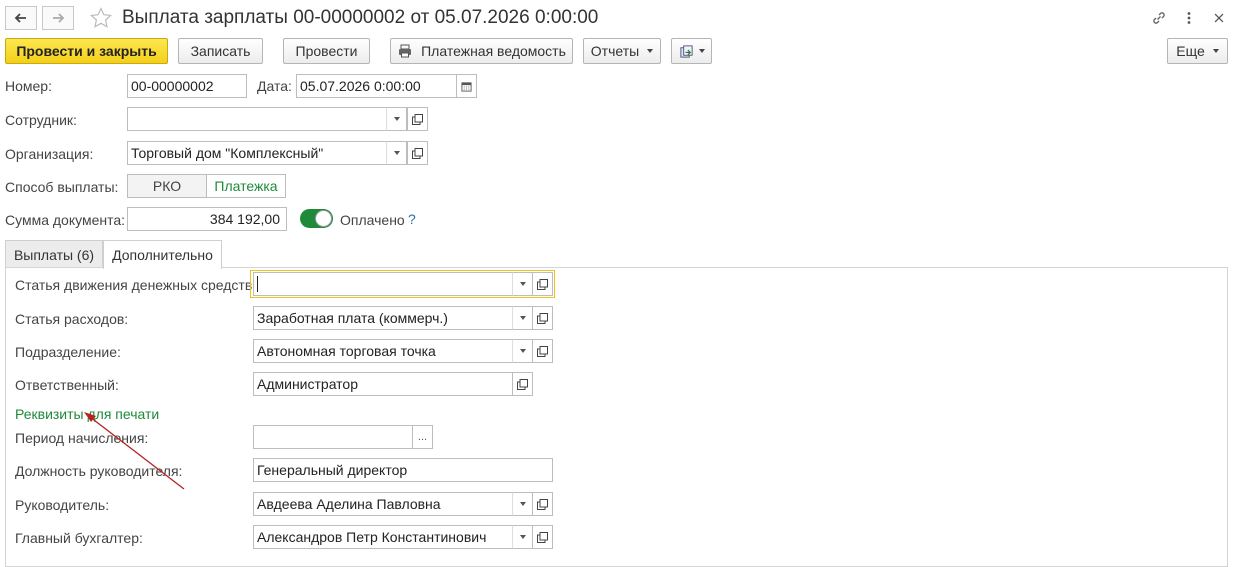  What do you see at coordinates (412, 219) in the screenshot?
I see `help-icon: ?` at bounding box center [412, 219].